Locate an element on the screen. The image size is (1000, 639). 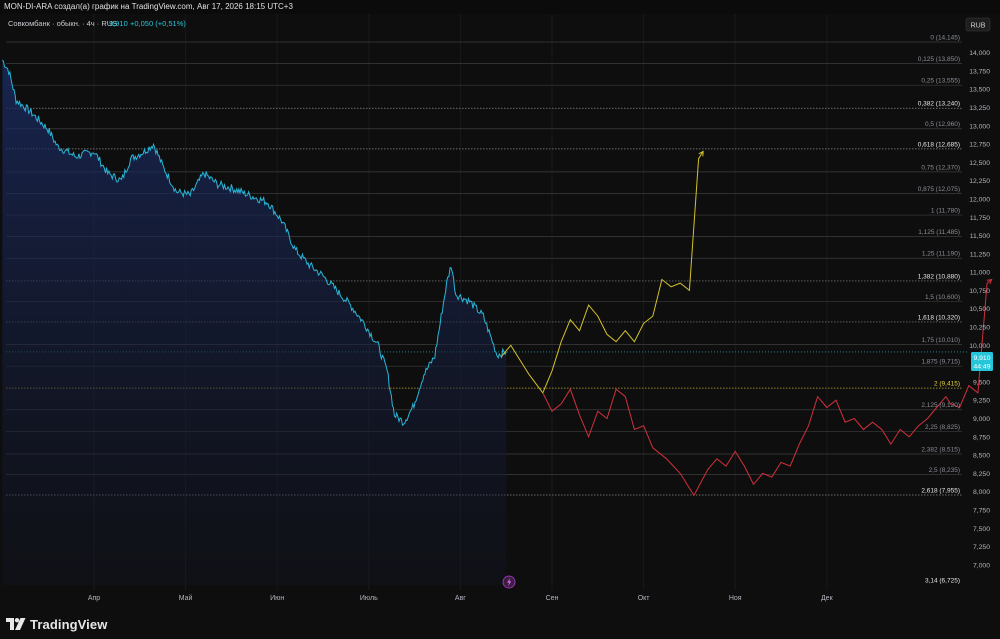
y-tick-label: 10,750 is located at coordinates (979, 291).